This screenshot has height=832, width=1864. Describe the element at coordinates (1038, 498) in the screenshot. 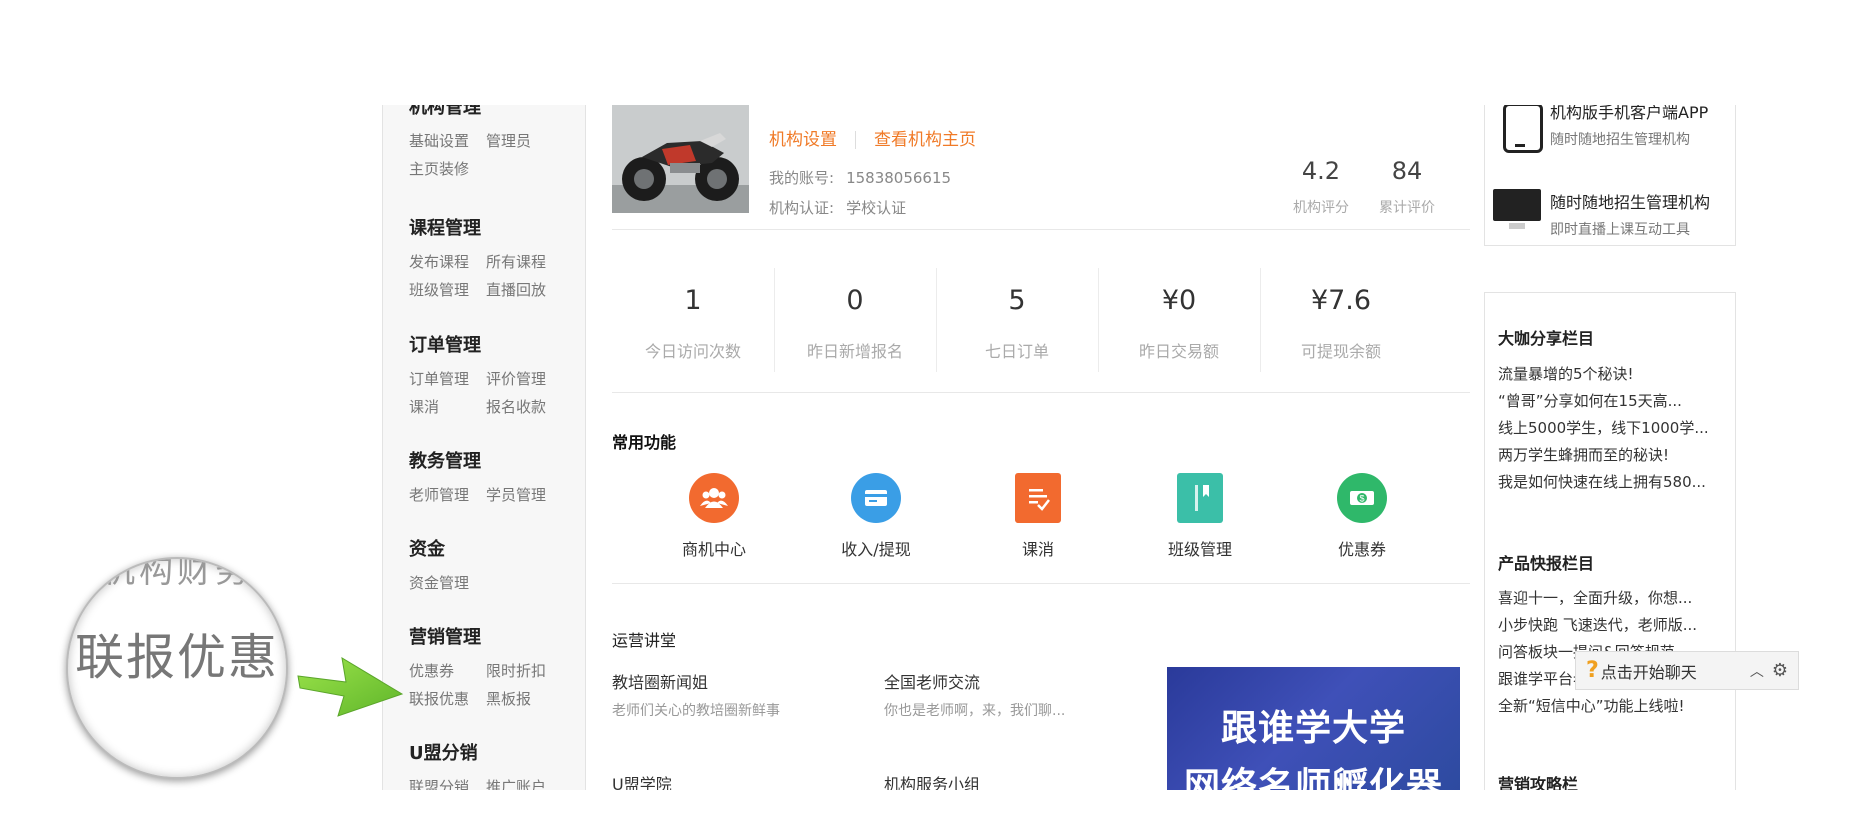

I see `checklist-icon` at that location.